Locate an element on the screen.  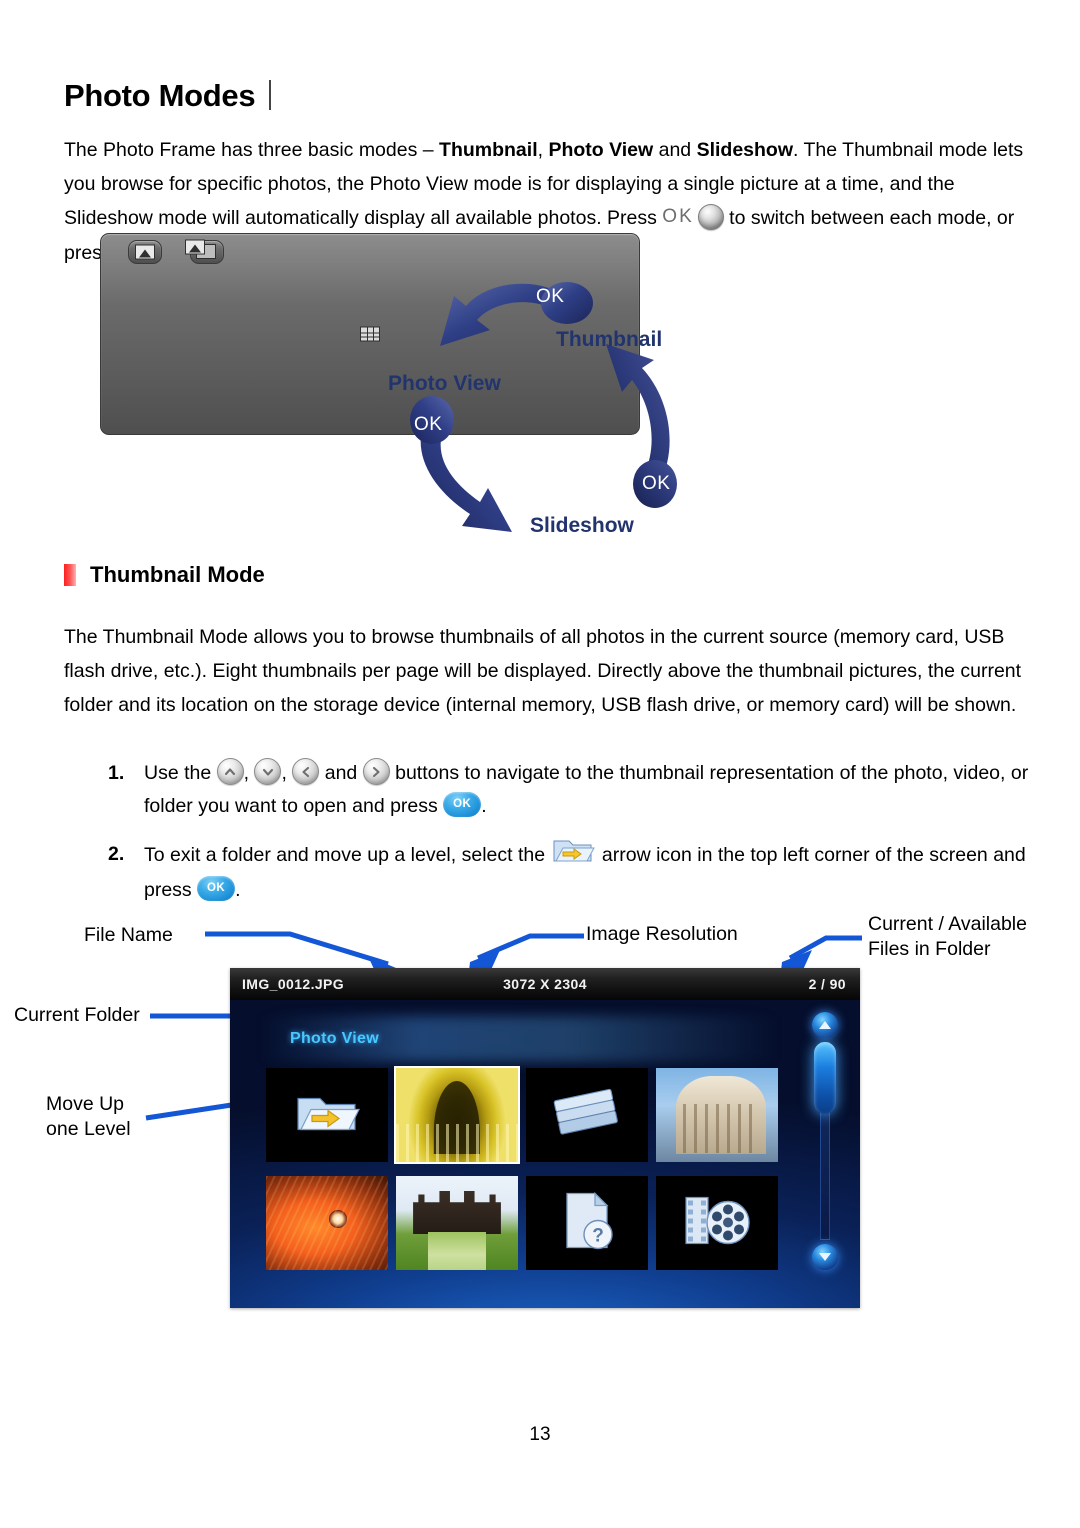
up-arrow-button-icon is located at coordinates (230, 772).